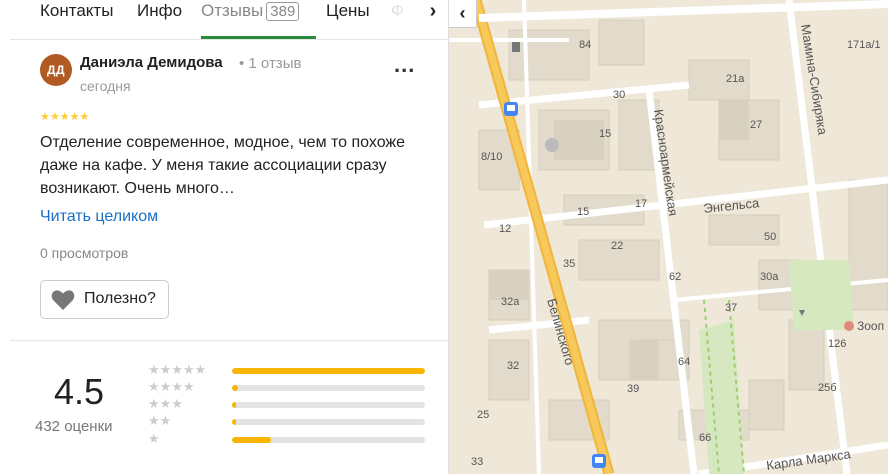  I want to click on svg-text: 39, so click(633, 389).